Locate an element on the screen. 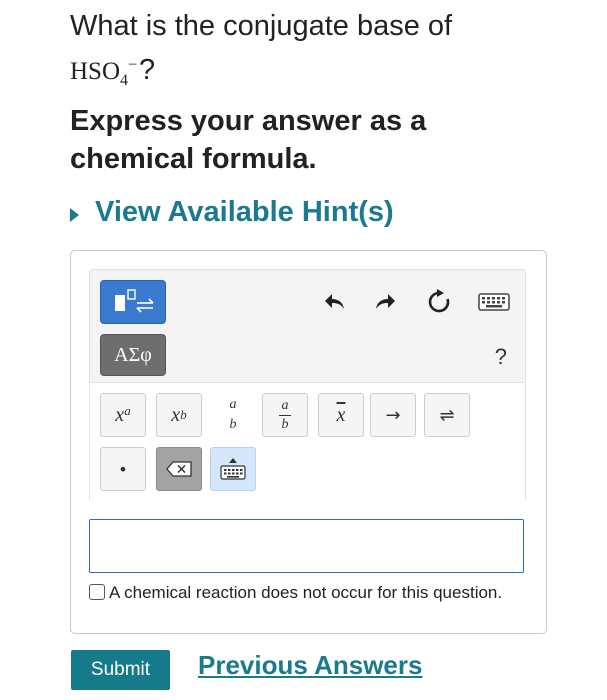  keyboard-up-icon is located at coordinates (233, 469).